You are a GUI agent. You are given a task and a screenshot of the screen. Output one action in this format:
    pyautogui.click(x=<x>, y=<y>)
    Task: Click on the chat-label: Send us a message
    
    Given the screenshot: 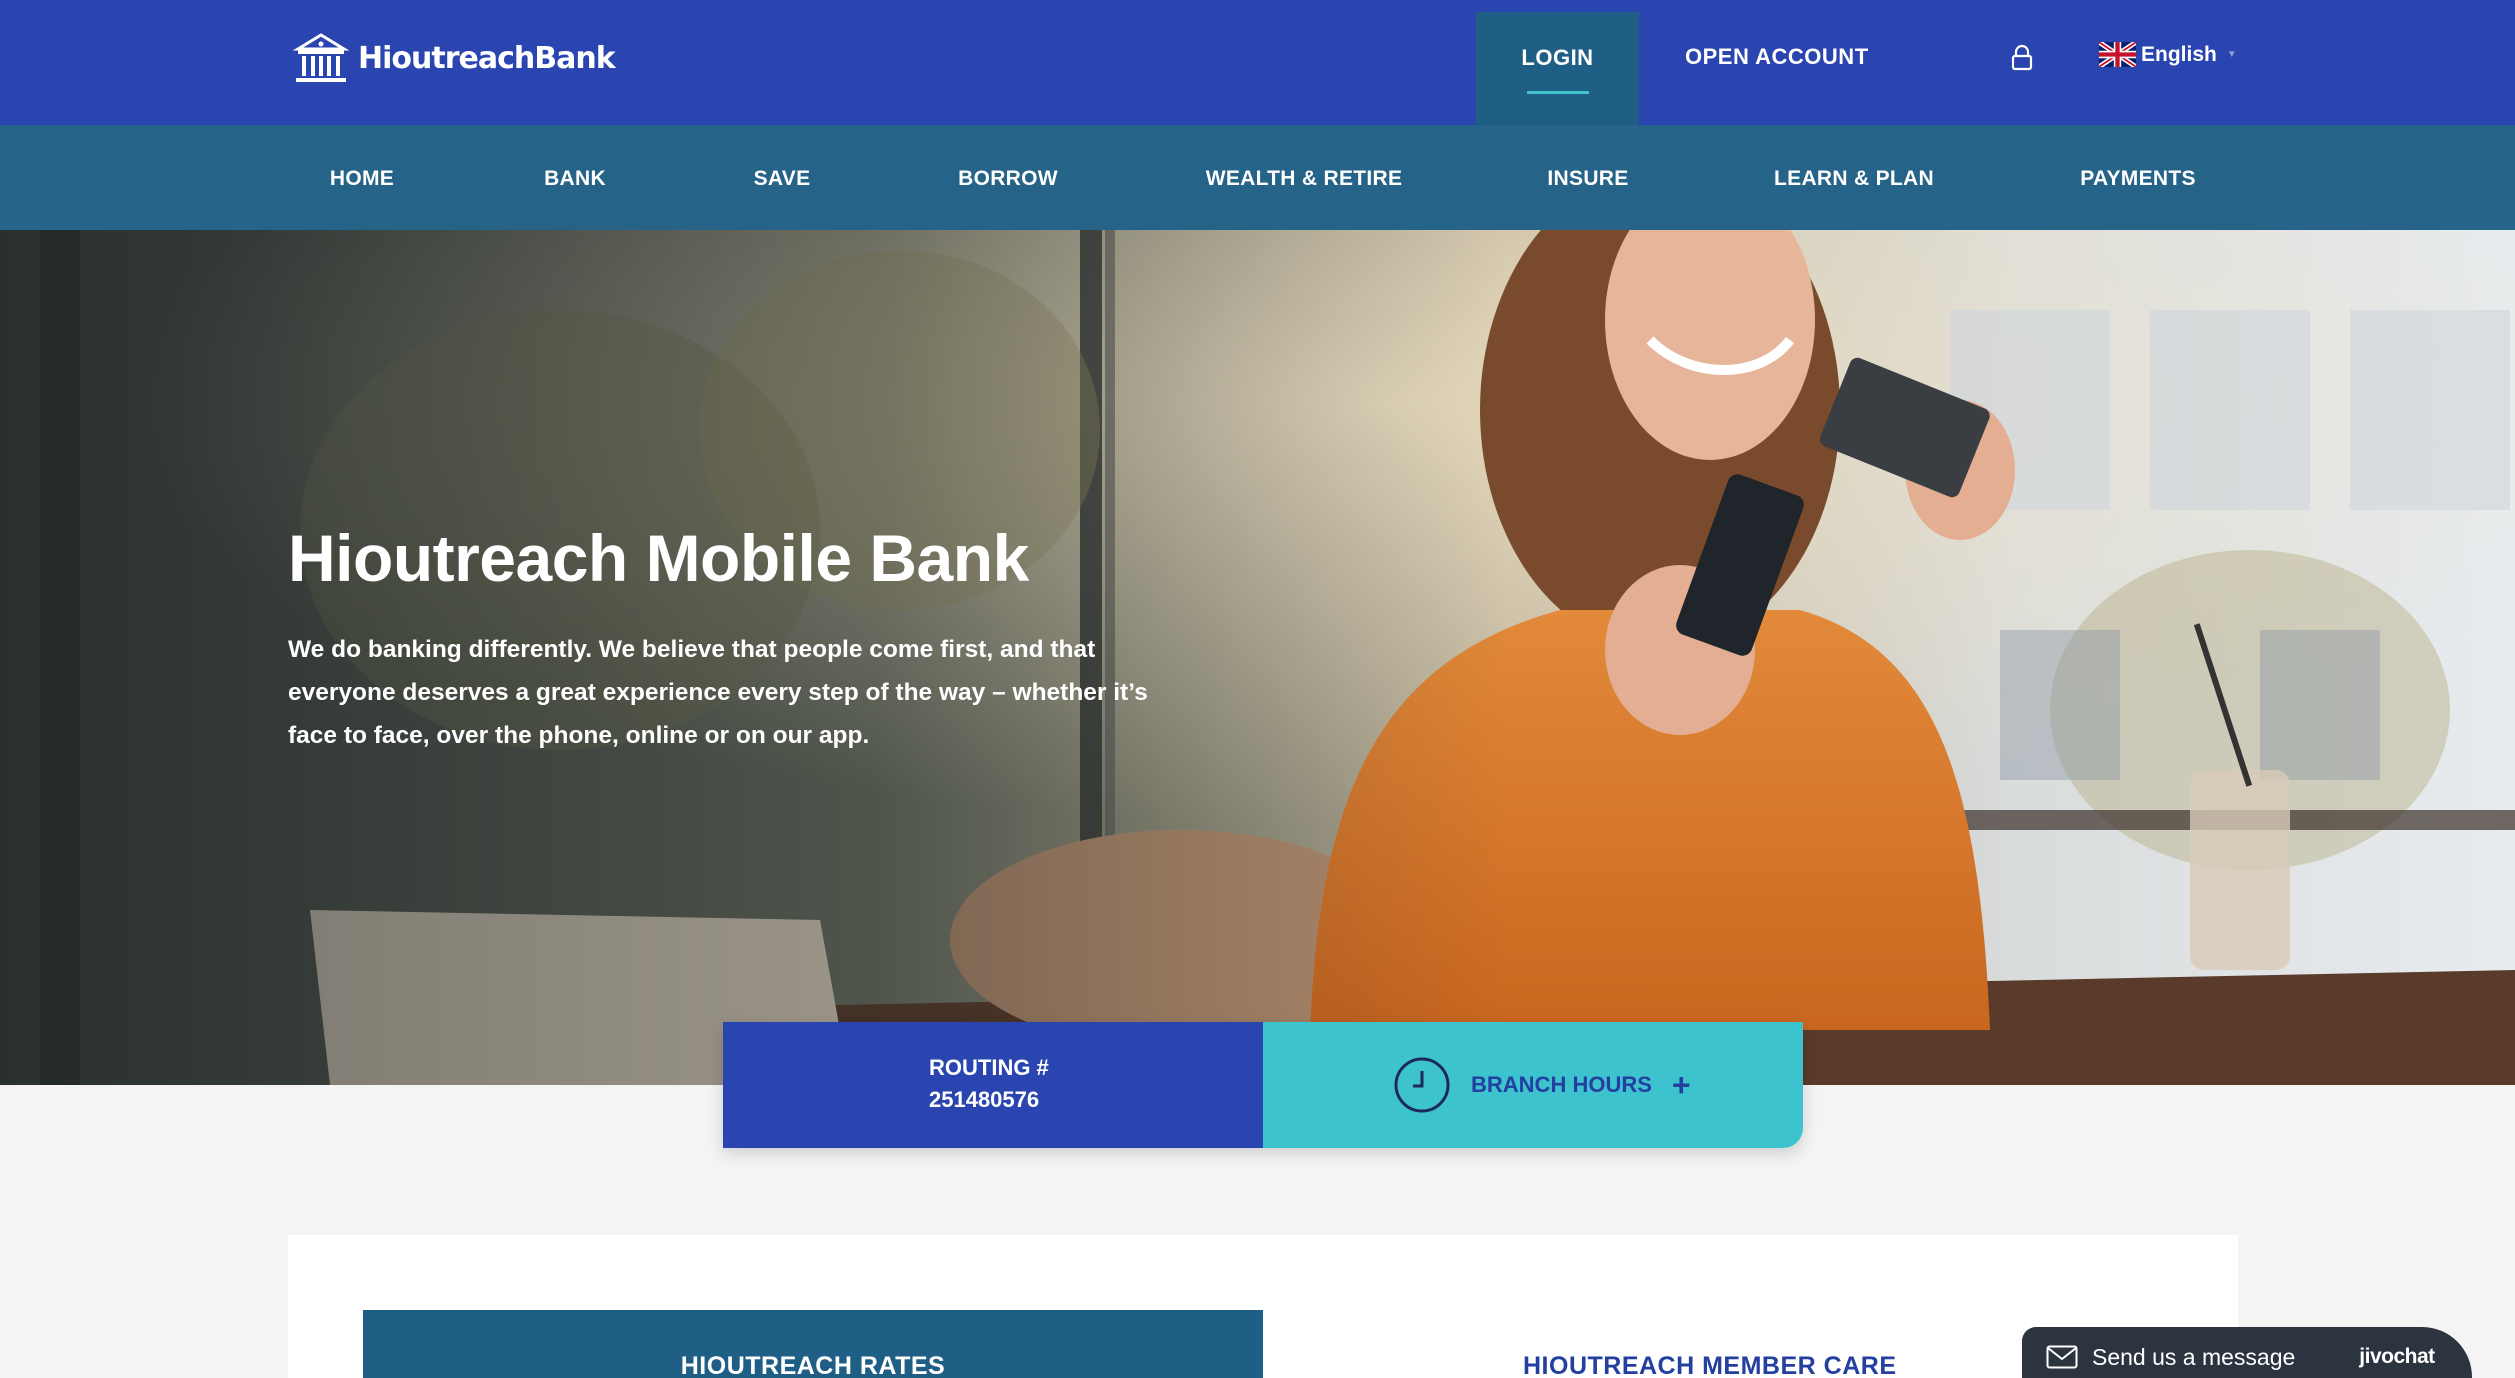 What is the action you would take?
    pyautogui.click(x=2194, y=1356)
    